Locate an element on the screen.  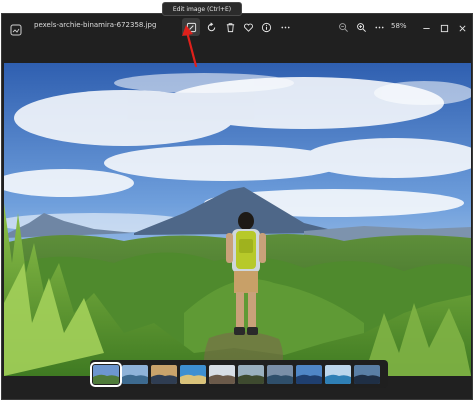
info-icon is located at coordinates (266, 27).